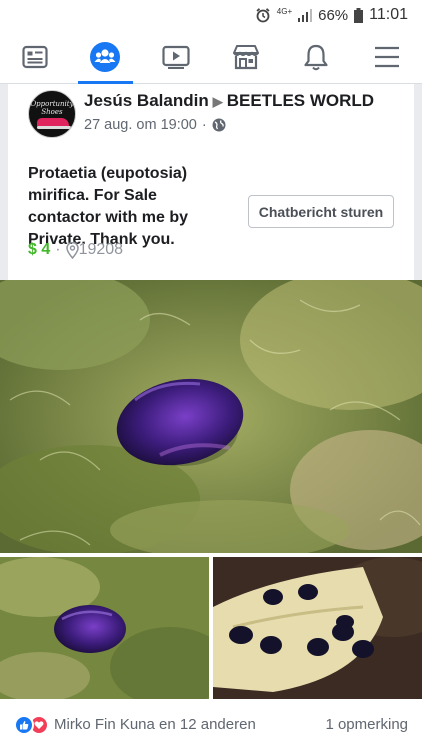  I want to click on battery-icon, so click(359, 15).